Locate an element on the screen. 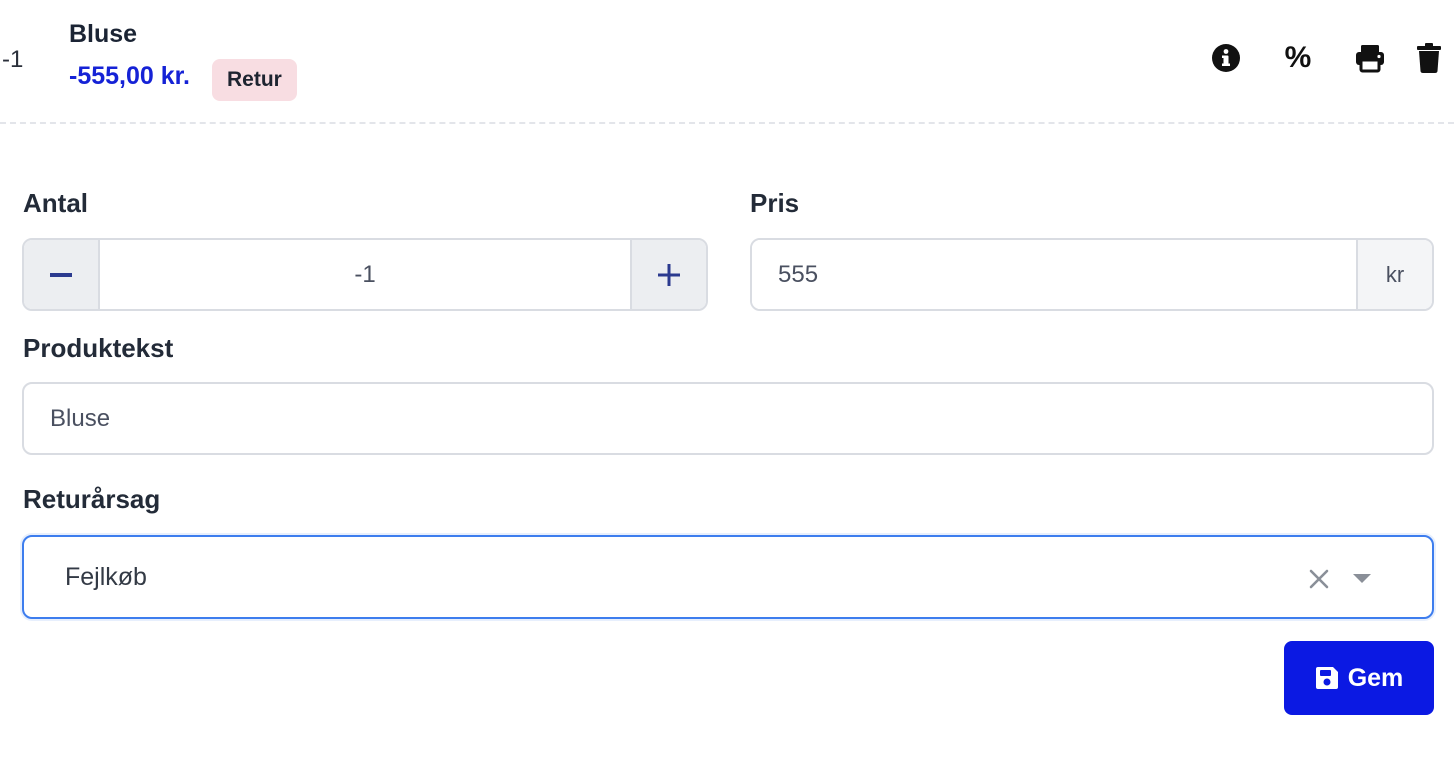  plus-icon is located at coordinates (669, 274).